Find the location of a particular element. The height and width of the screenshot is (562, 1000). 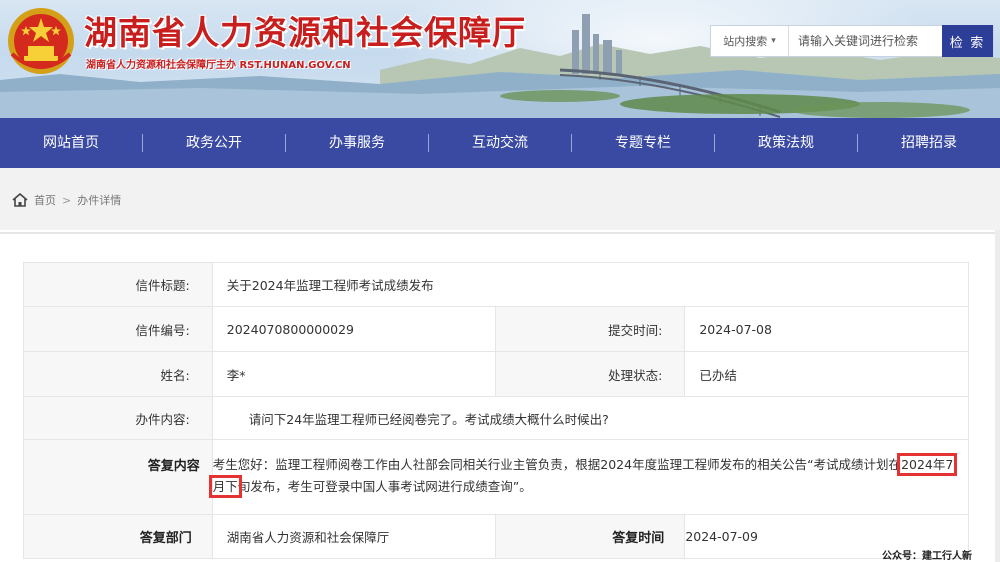

search-button: 检 索 is located at coordinates (967, 41).